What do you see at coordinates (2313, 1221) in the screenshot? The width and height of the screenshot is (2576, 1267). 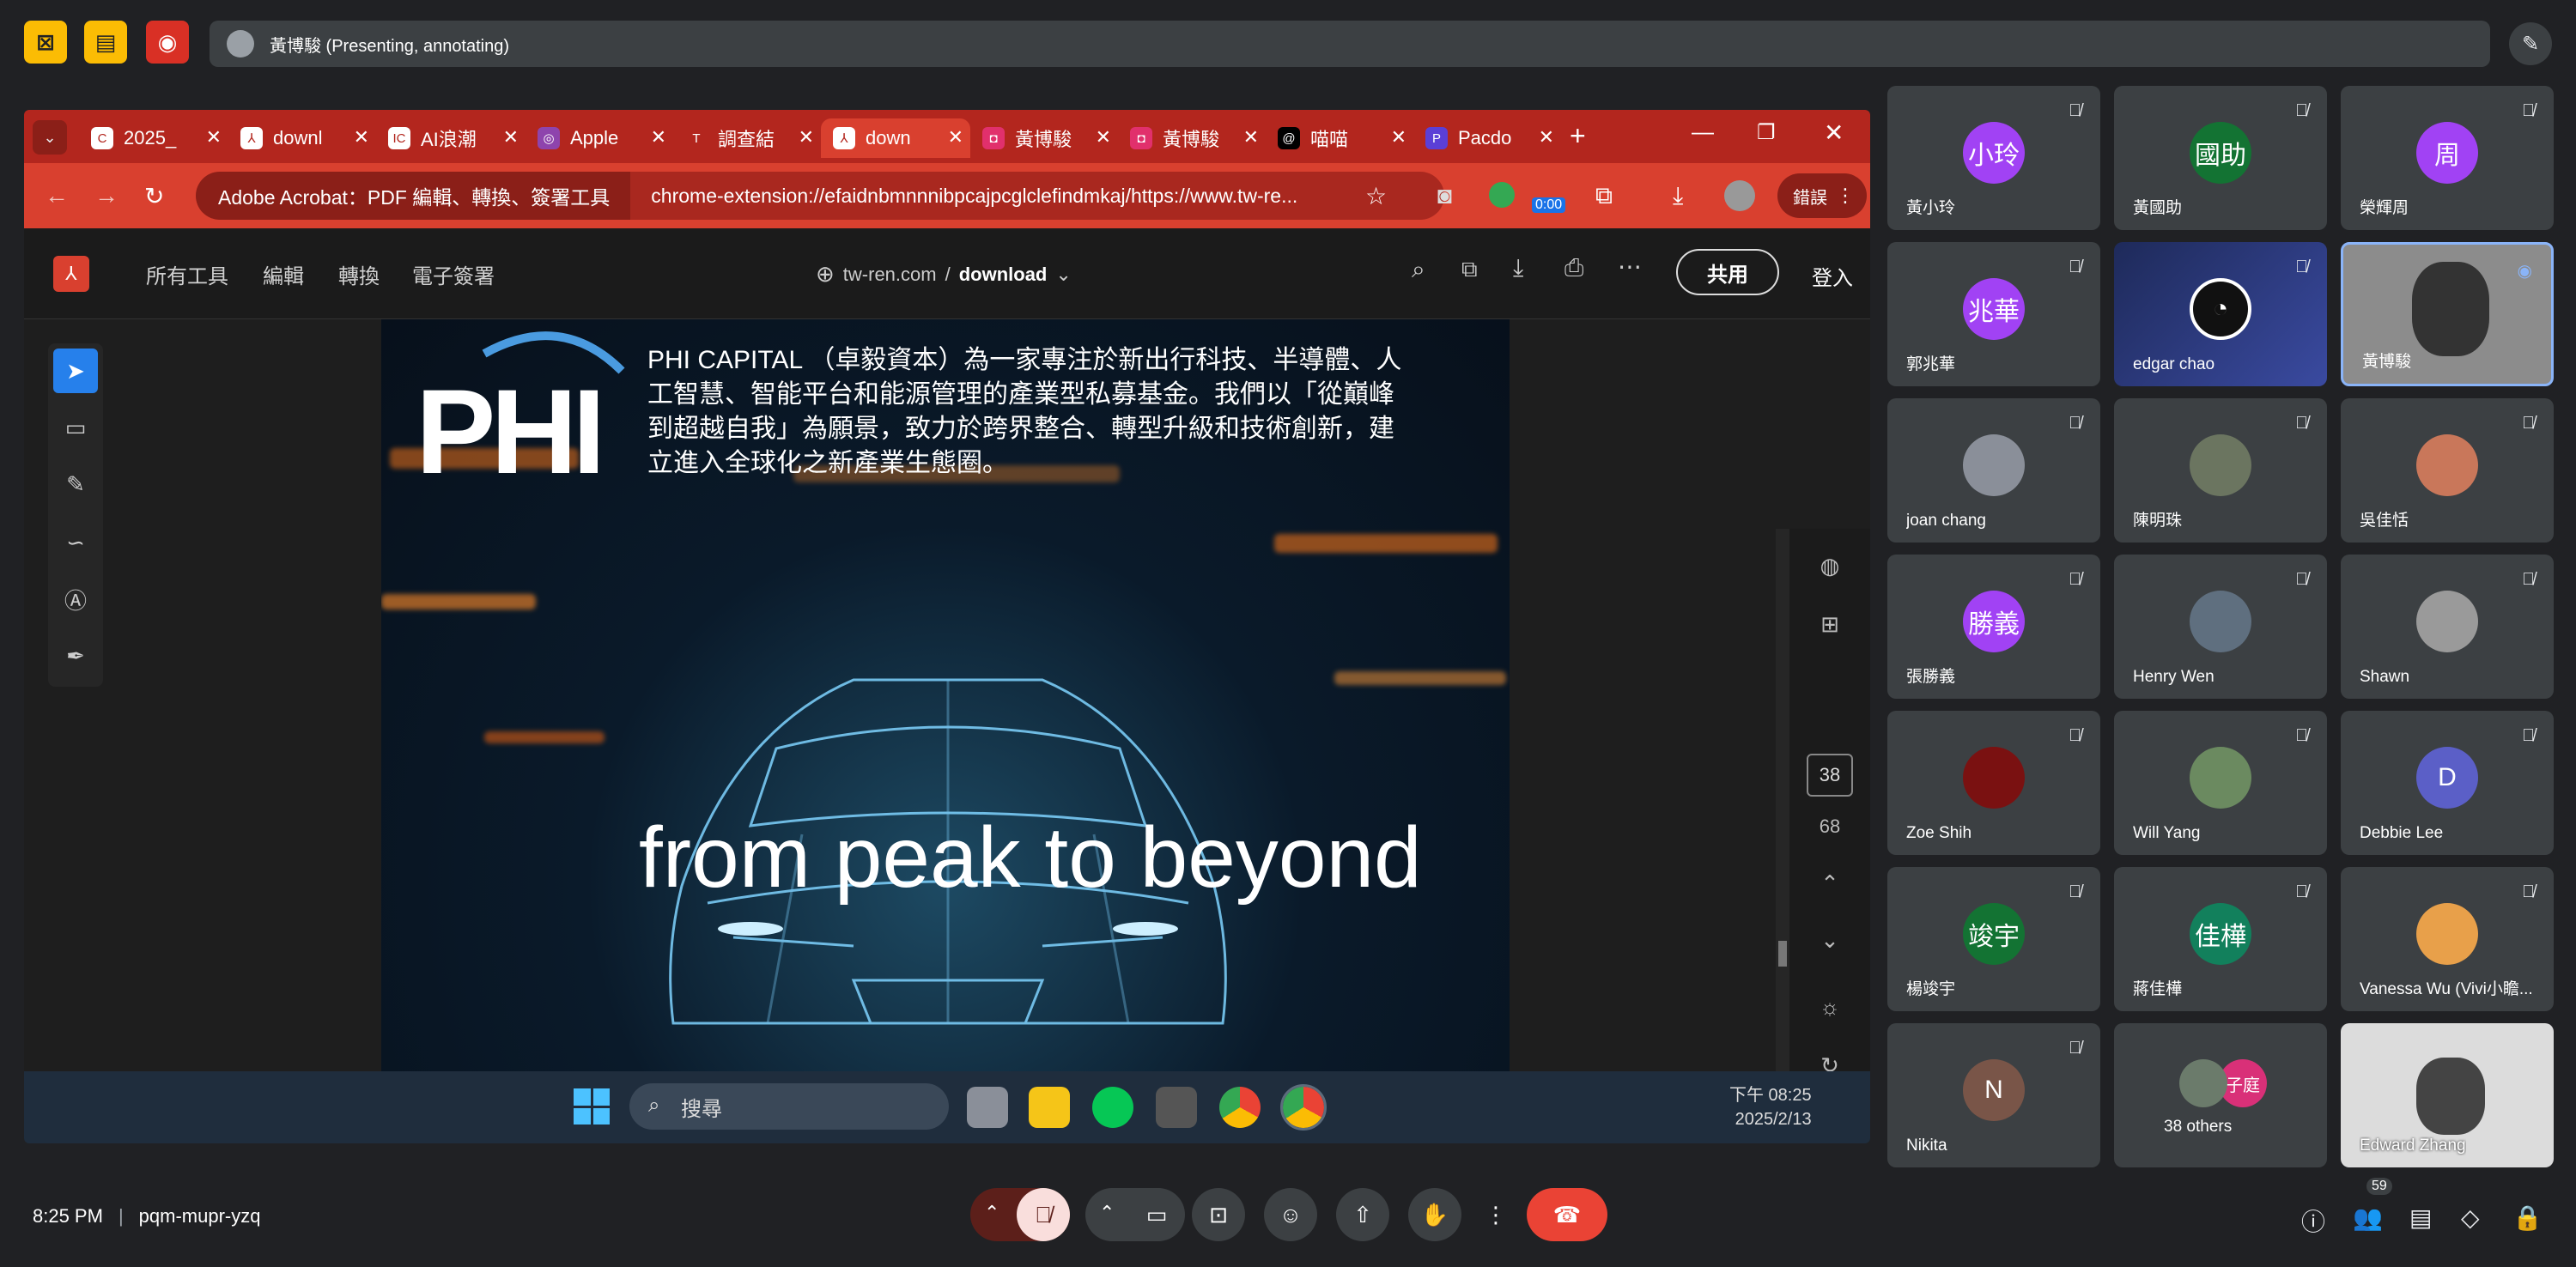 I see `meeting-details-icon: ⓘ` at bounding box center [2313, 1221].